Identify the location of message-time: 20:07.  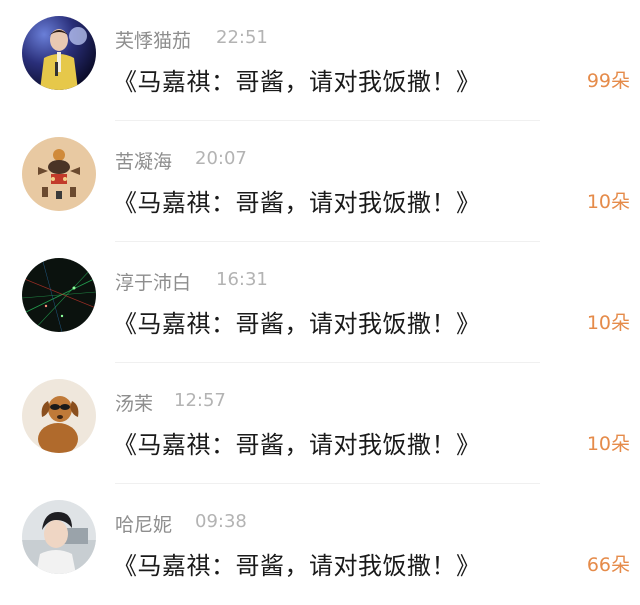
(221, 158).